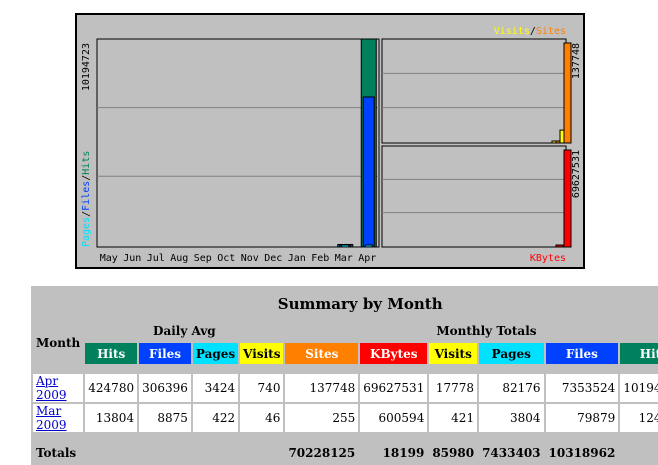 Image resolution: width=658 pixels, height=465 pixels. I want to click on table-cell: 46, so click(262, 418).